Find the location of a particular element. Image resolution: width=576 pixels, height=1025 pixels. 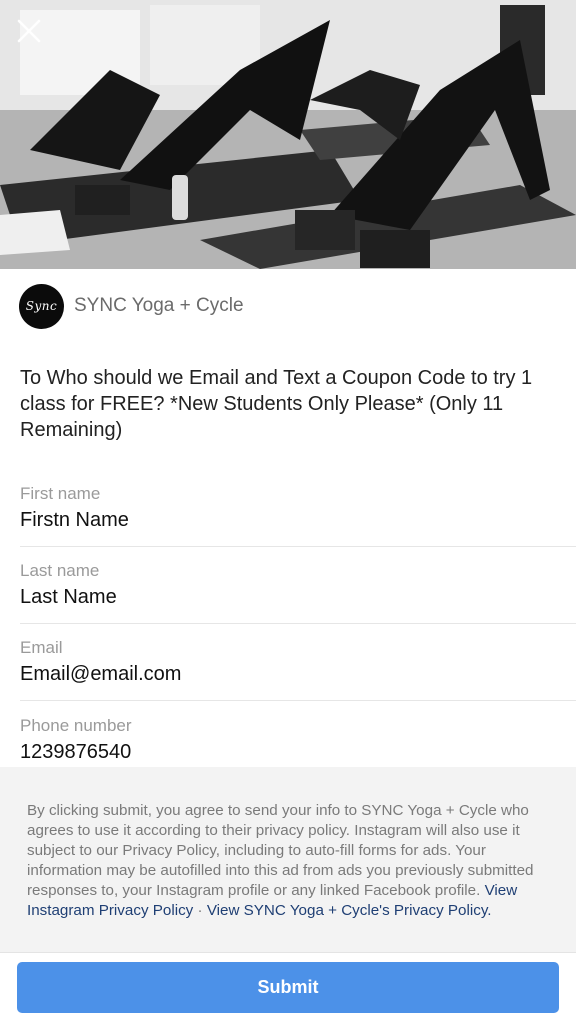

first-name-label: First name is located at coordinates (60, 493).